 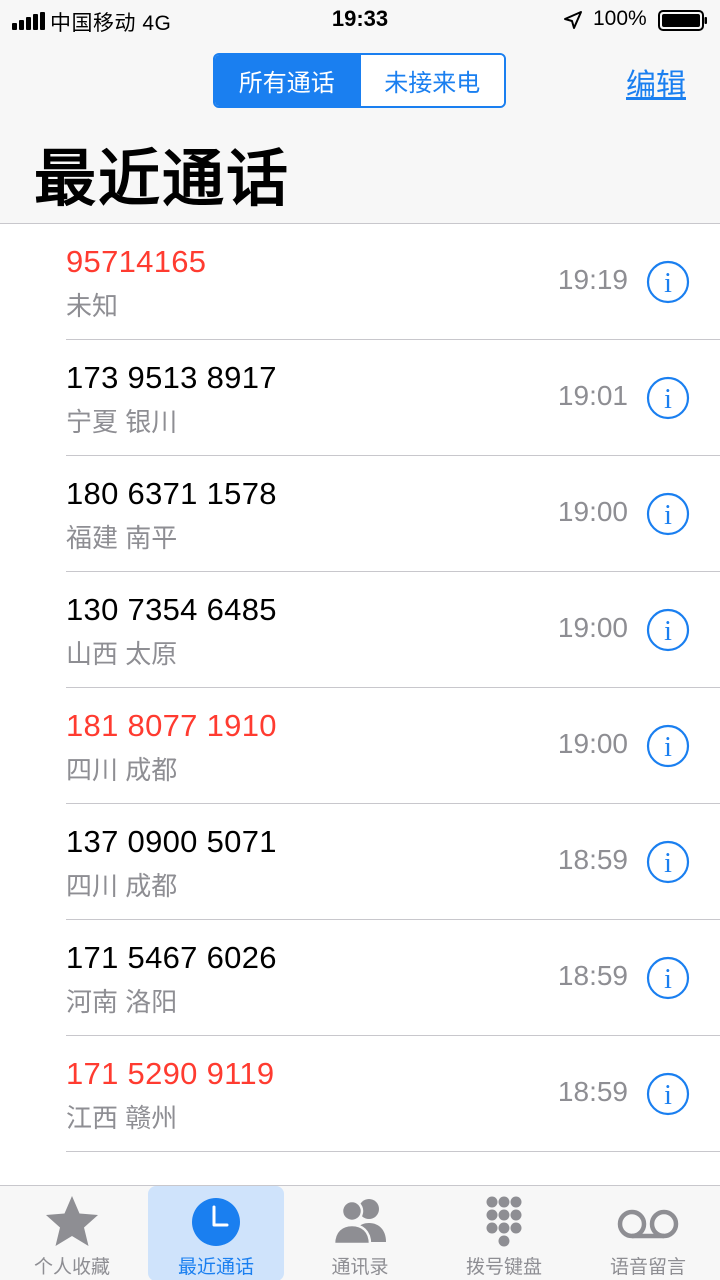 What do you see at coordinates (92, 306) in the screenshot?
I see `call-location: 未知` at bounding box center [92, 306].